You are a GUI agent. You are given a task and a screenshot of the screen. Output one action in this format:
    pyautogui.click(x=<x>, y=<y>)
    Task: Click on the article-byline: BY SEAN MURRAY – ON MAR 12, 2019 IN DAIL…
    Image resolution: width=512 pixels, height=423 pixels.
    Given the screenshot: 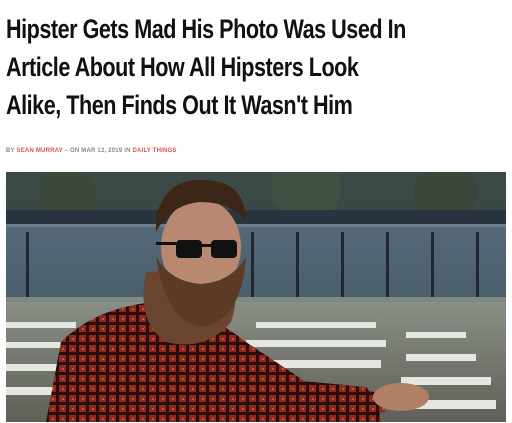 What is the action you would take?
    pyautogui.click(x=91, y=151)
    